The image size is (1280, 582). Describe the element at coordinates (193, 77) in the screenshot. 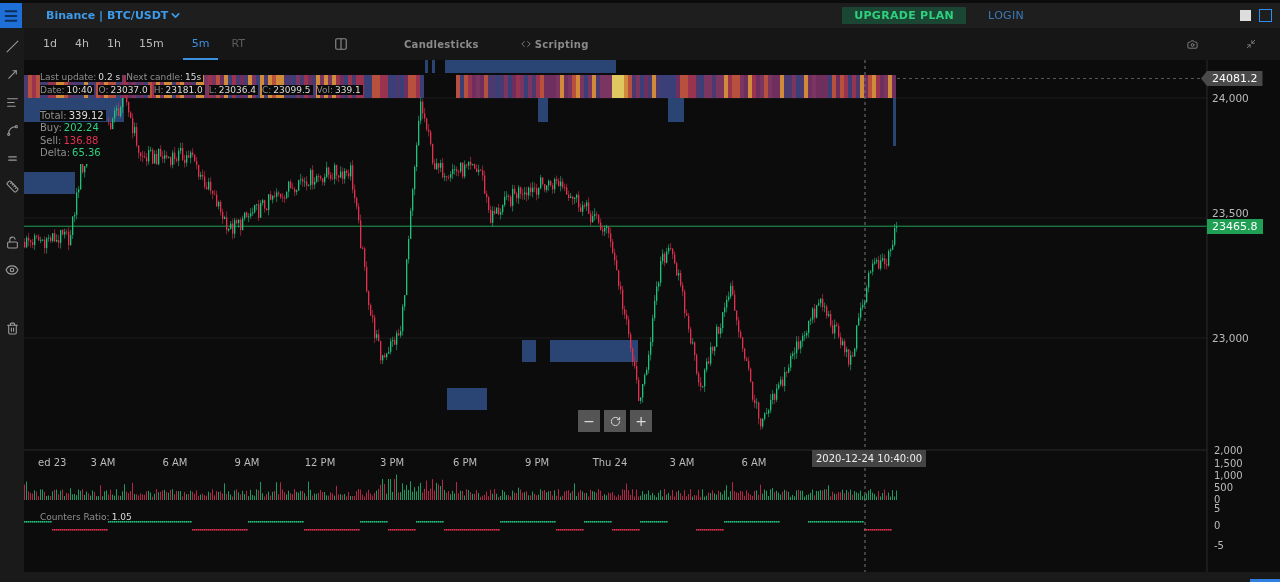

I see `legend-value: 15s` at that location.